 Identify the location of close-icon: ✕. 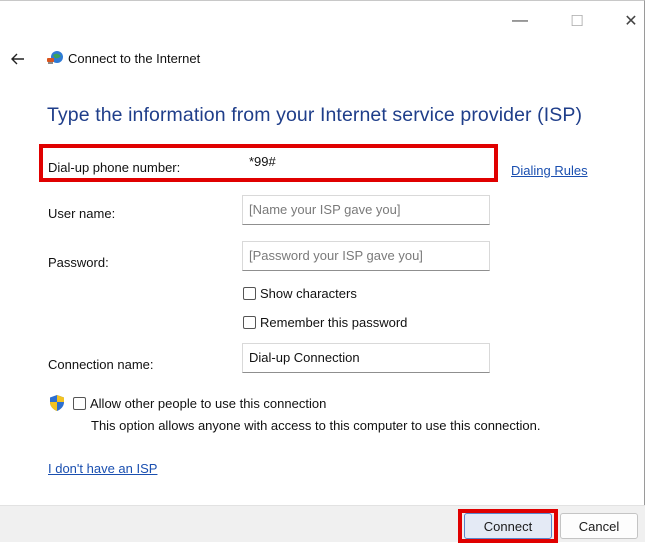
(631, 21).